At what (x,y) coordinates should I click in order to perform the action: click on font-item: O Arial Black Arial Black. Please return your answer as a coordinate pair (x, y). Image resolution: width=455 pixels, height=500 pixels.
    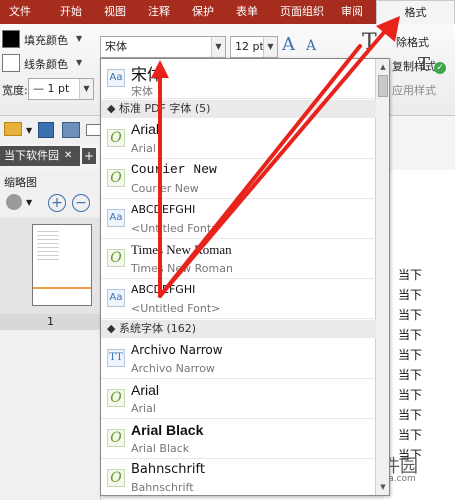
    Looking at the image, I should click on (238, 439).